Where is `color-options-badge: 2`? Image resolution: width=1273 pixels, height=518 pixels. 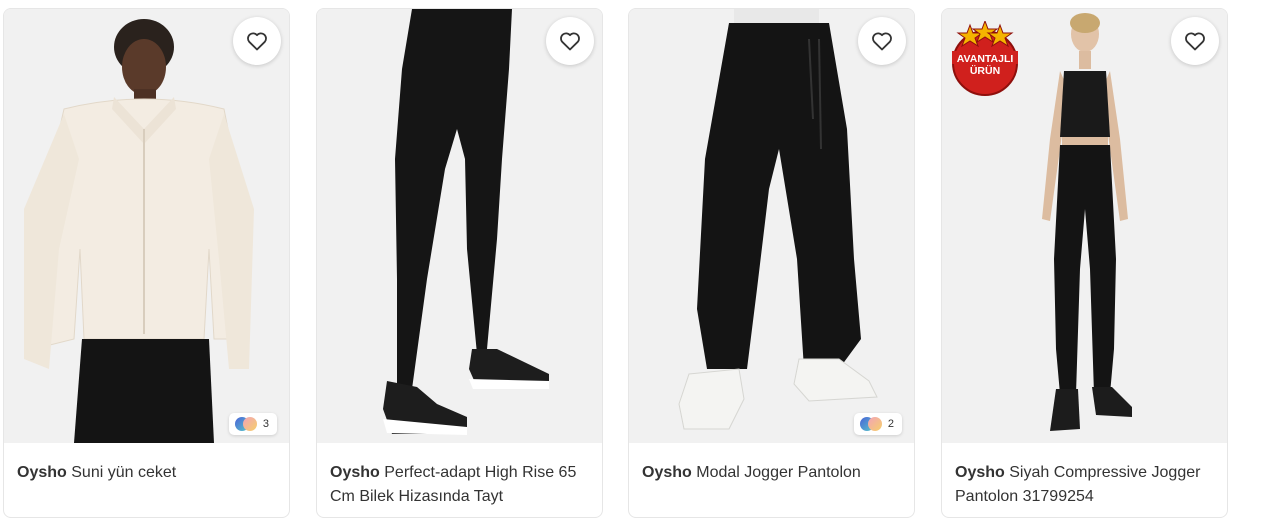 color-options-badge: 2 is located at coordinates (877, 424).